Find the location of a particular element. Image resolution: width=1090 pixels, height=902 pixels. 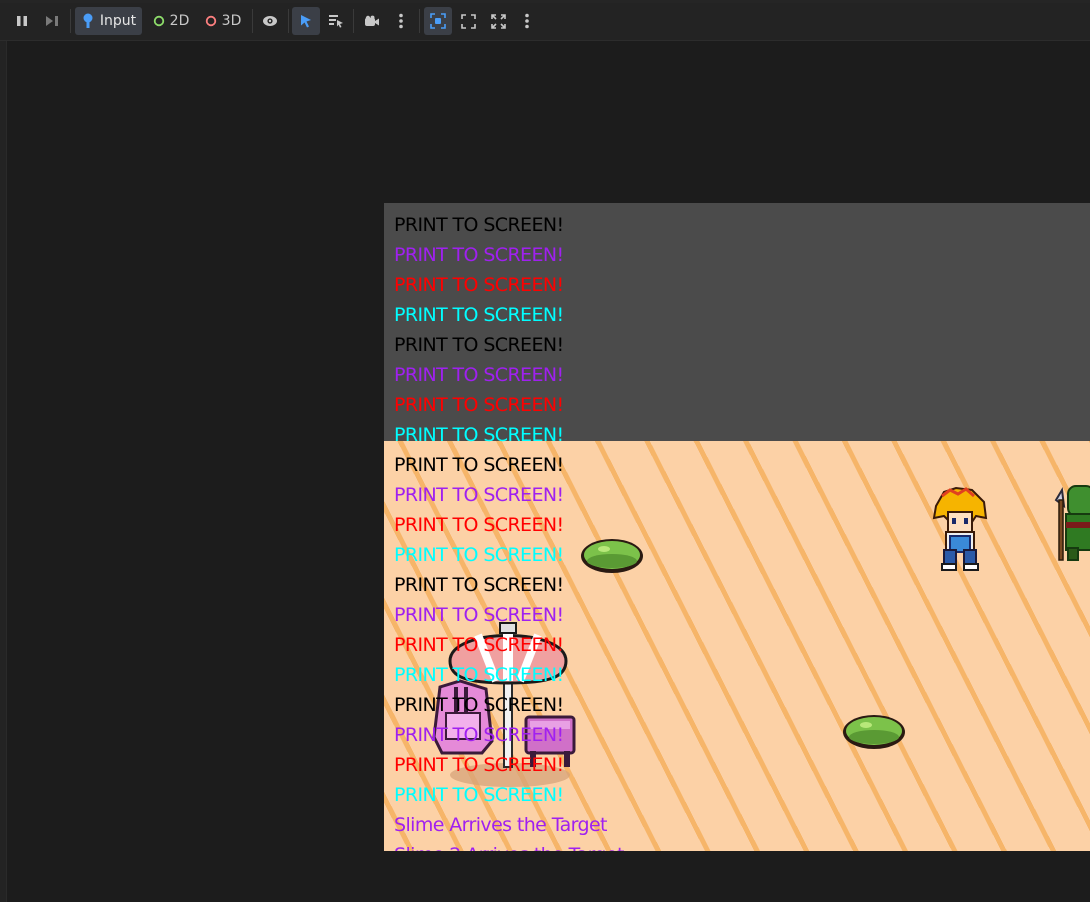

input-mode-label: Input is located at coordinates (118, 21).